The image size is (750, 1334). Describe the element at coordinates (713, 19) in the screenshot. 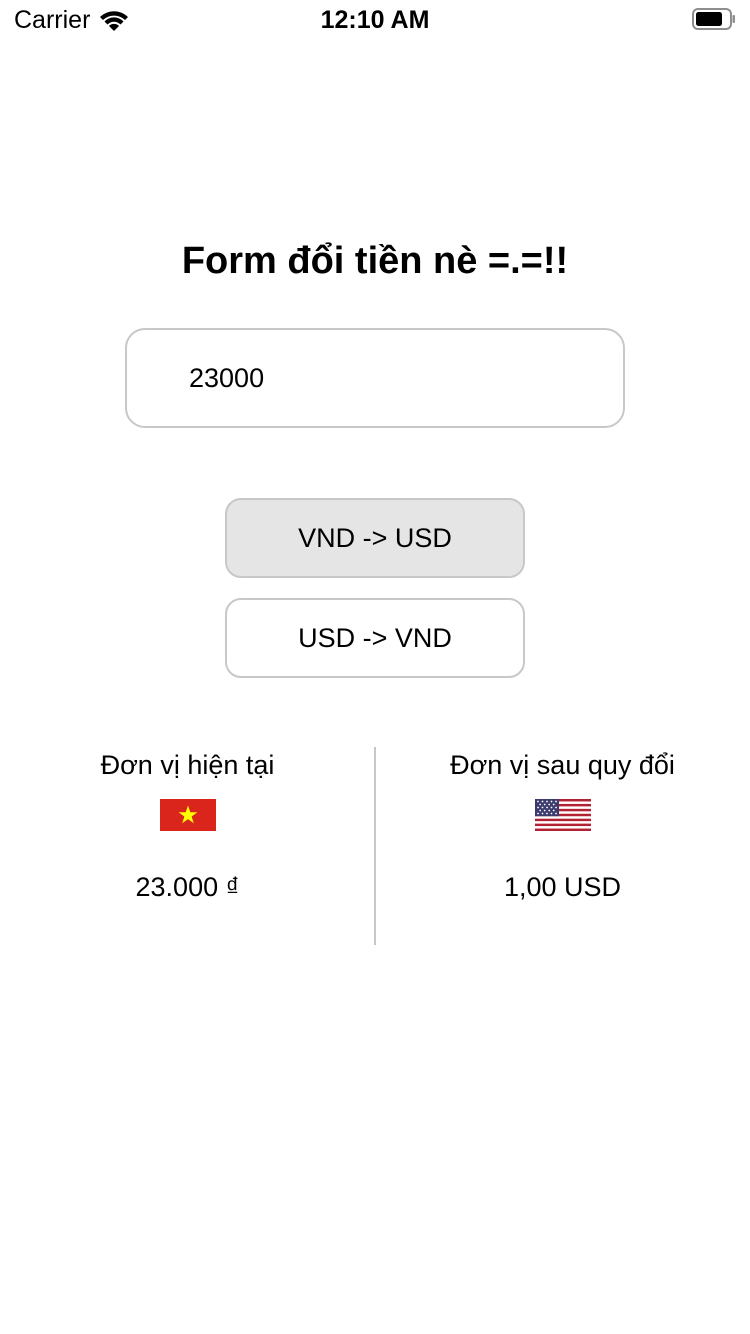

I see `battery-icon` at that location.